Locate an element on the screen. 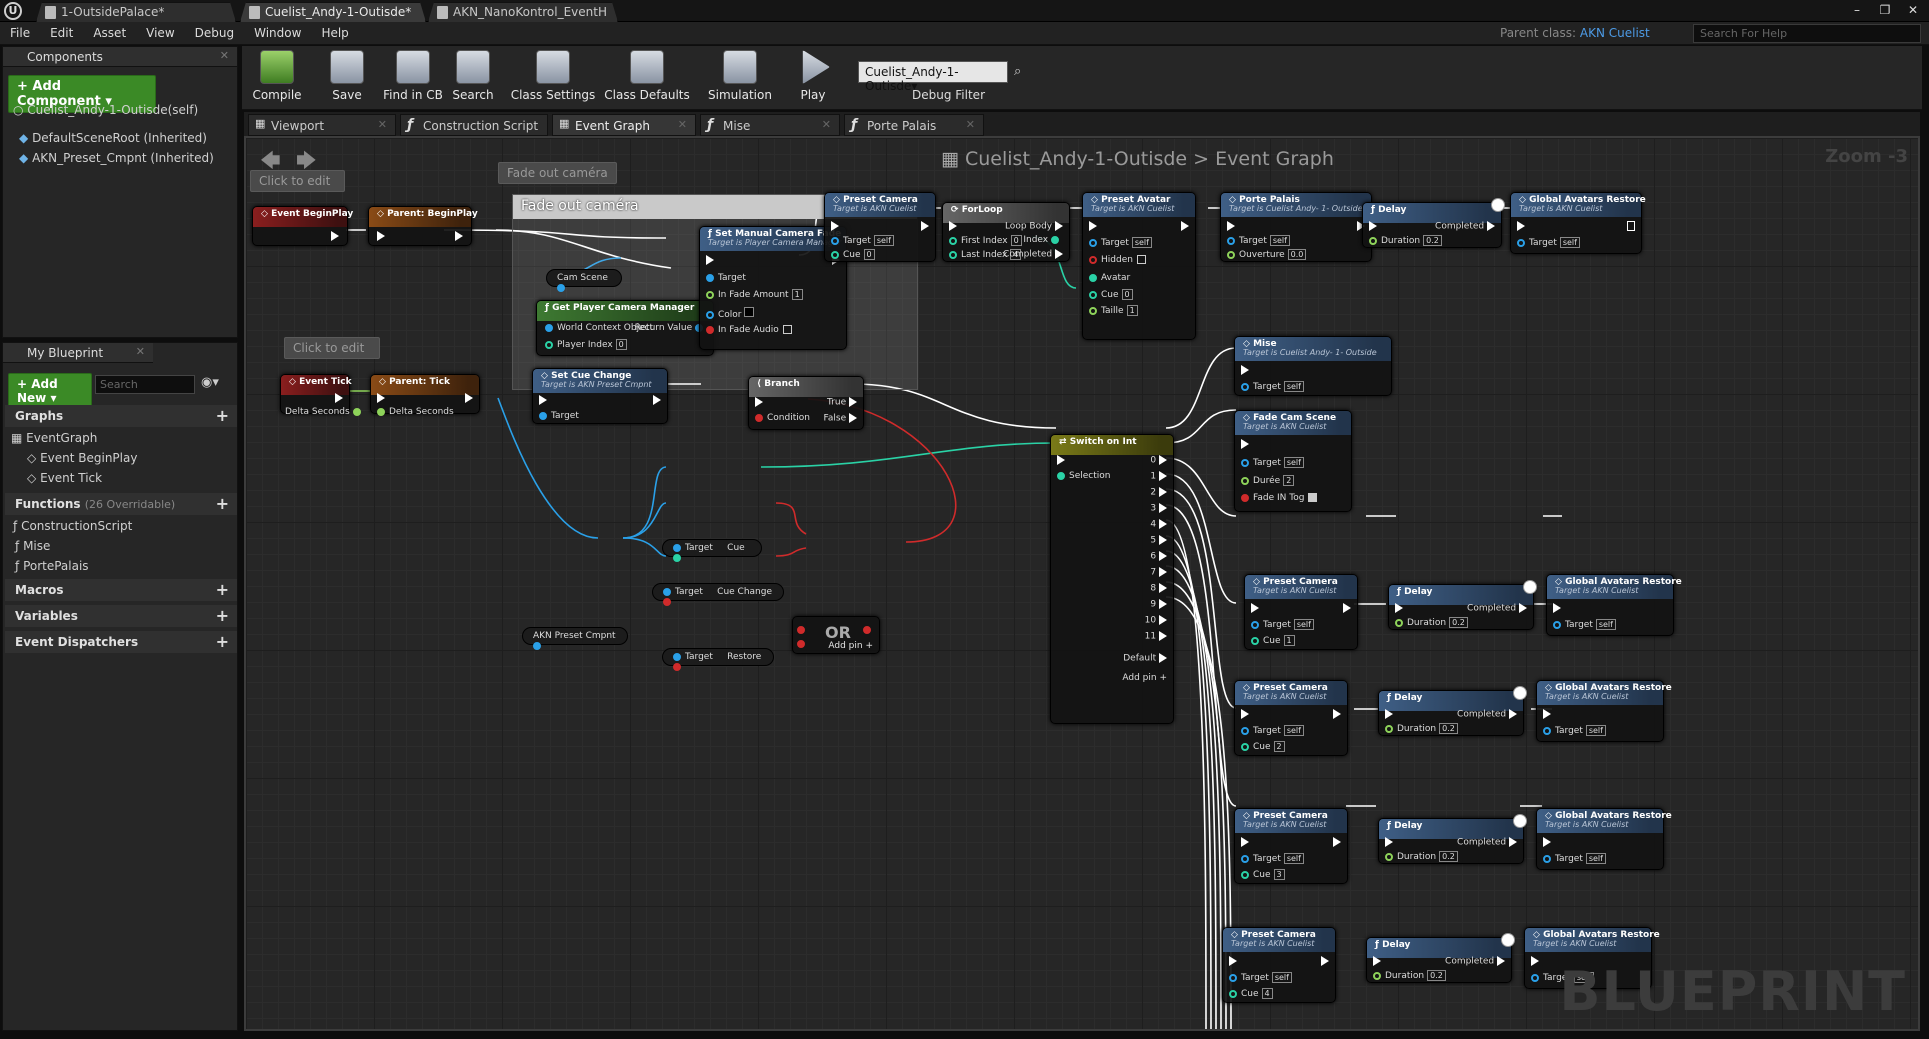 Image resolution: width=1929 pixels, height=1039 pixels. graphs-section: Graphs + is located at coordinates (121, 416).